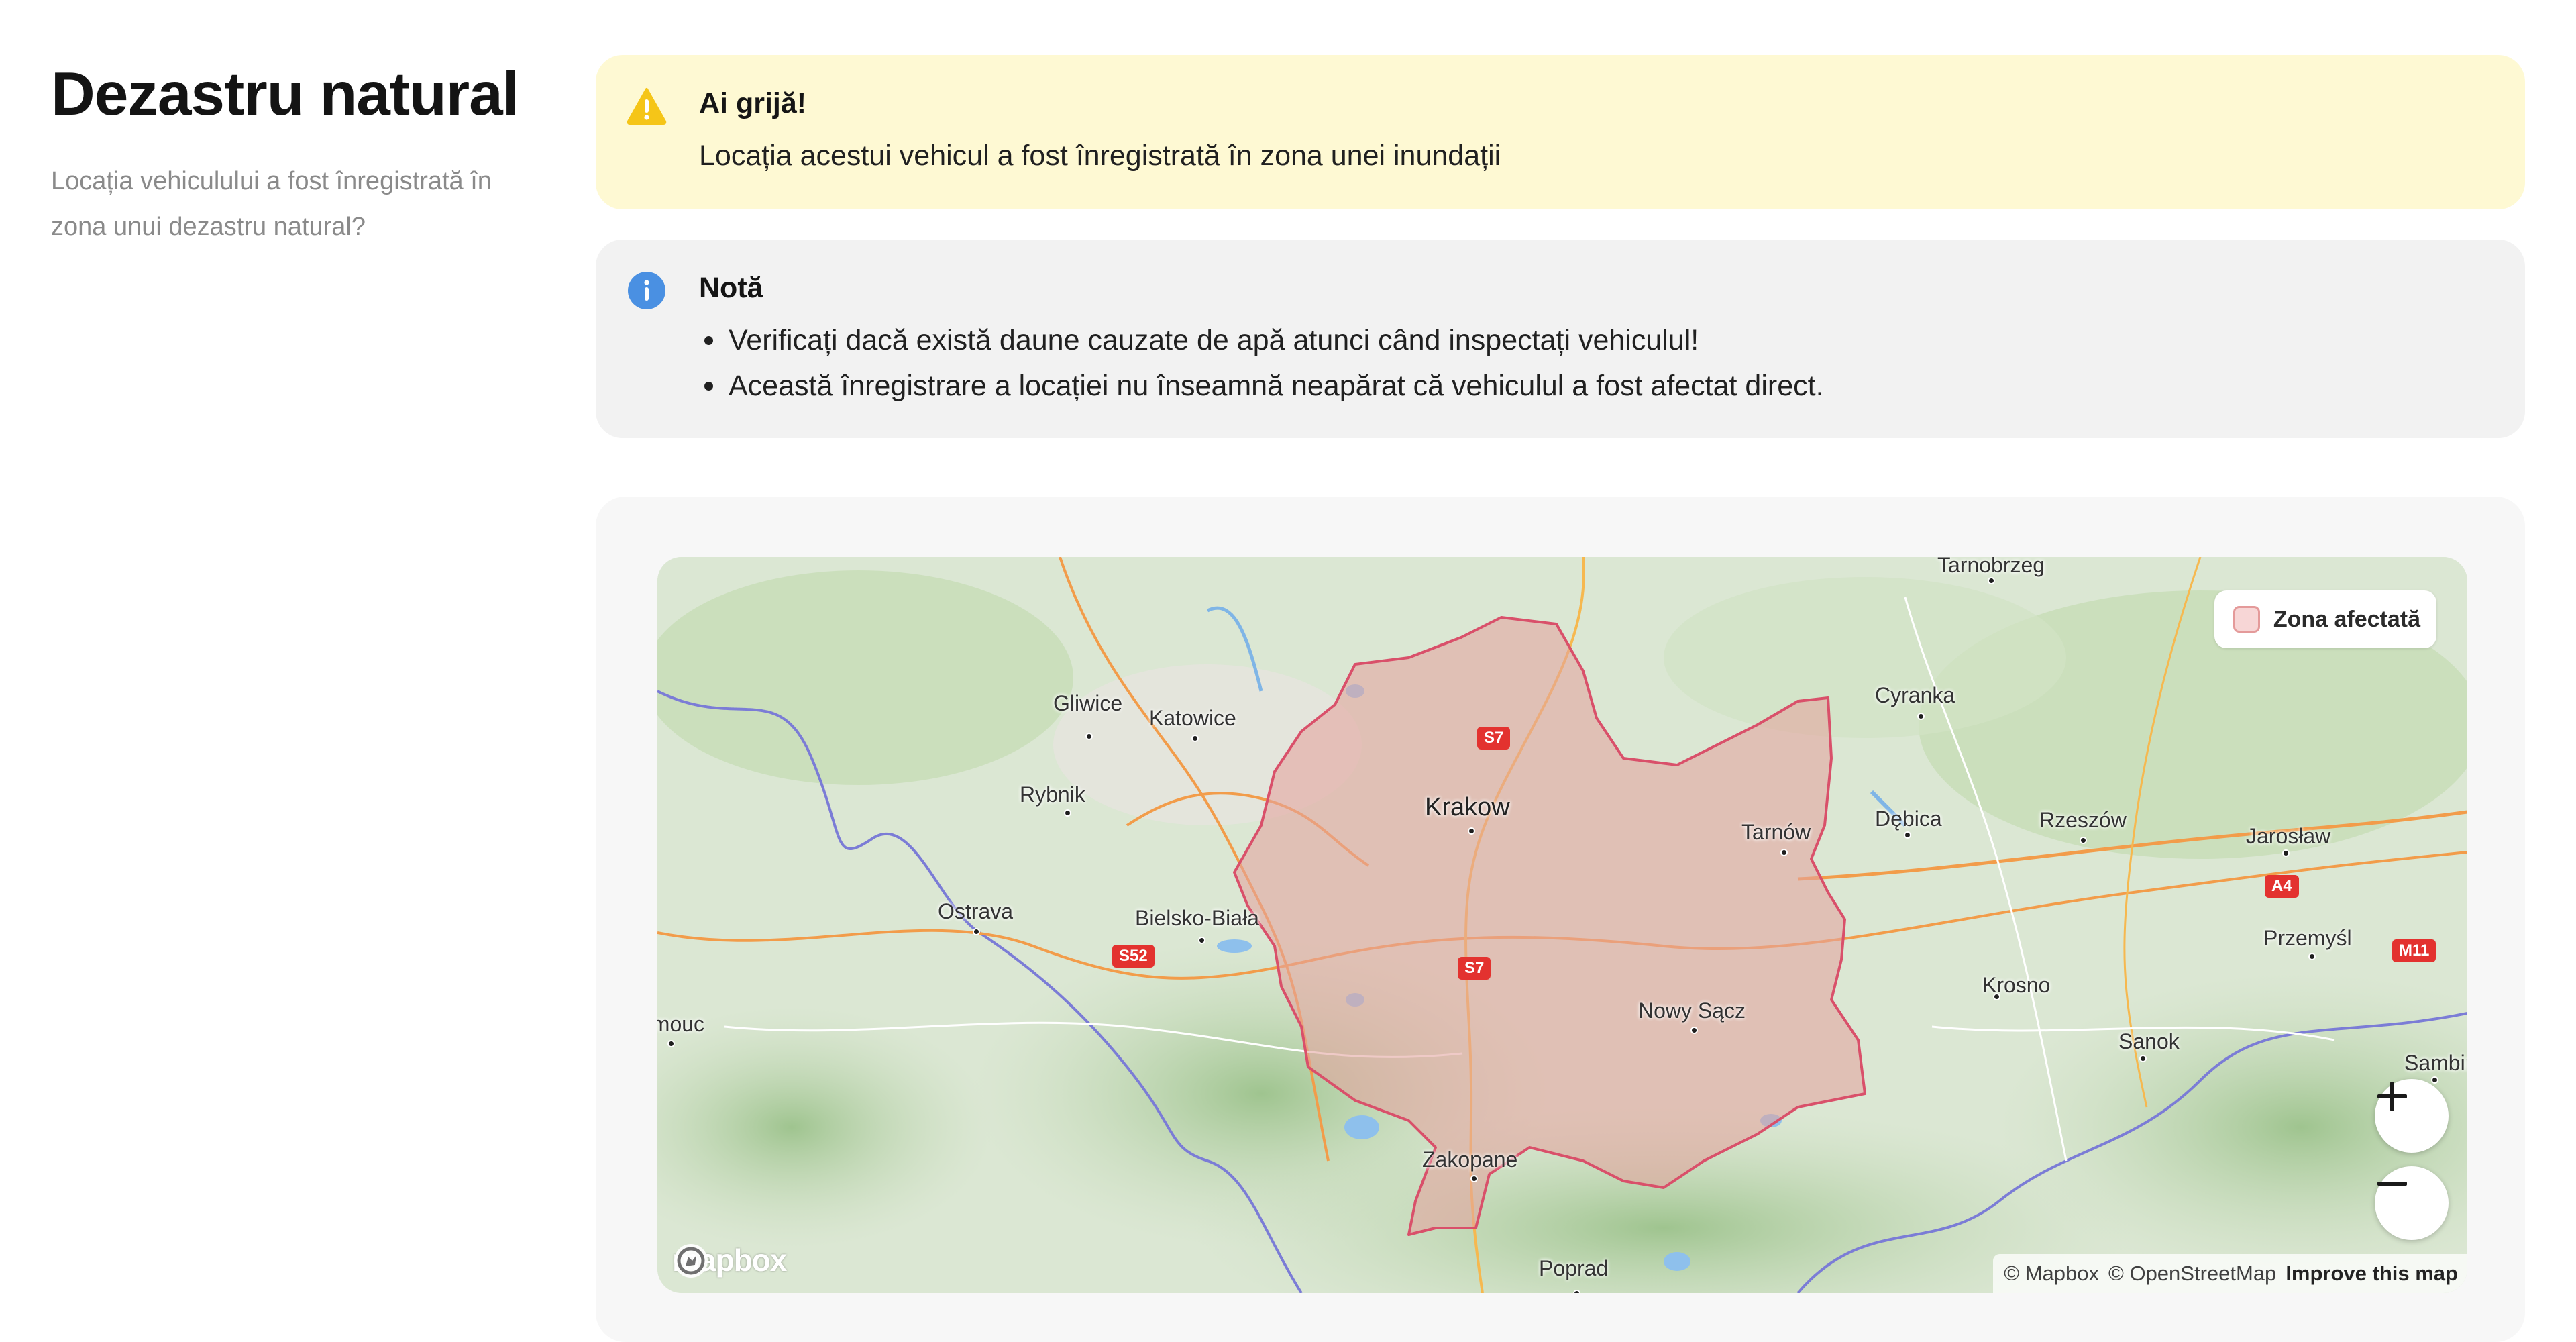  Describe the element at coordinates (285, 94) in the screenshot. I see `page-title: Dezastru natural` at that location.